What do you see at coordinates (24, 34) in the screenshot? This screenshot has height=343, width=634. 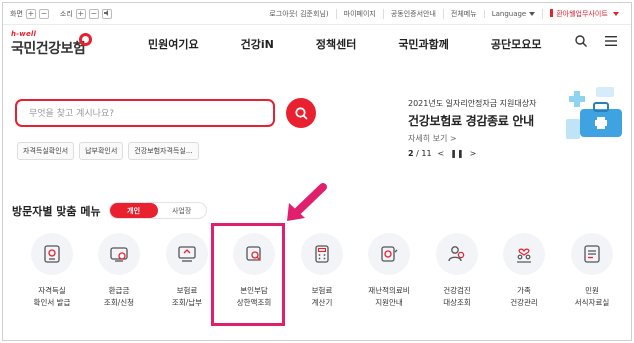 I see `logo-subtext: h-well` at bounding box center [24, 34].